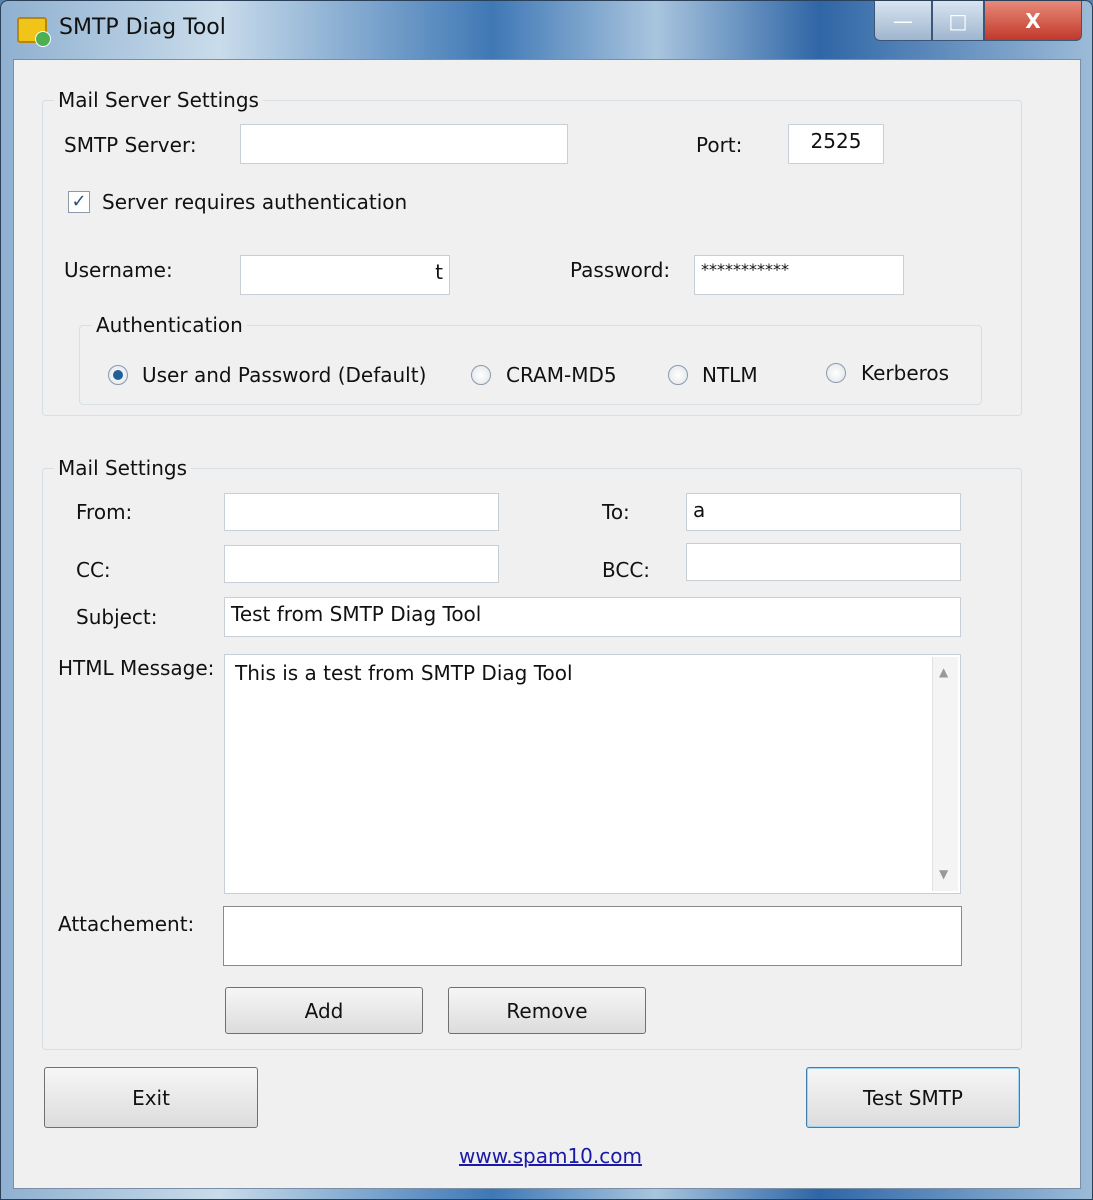 The width and height of the screenshot is (1093, 1200). What do you see at coordinates (730, 375) in the screenshot?
I see `radio-ntlm-label: NTLM` at bounding box center [730, 375].